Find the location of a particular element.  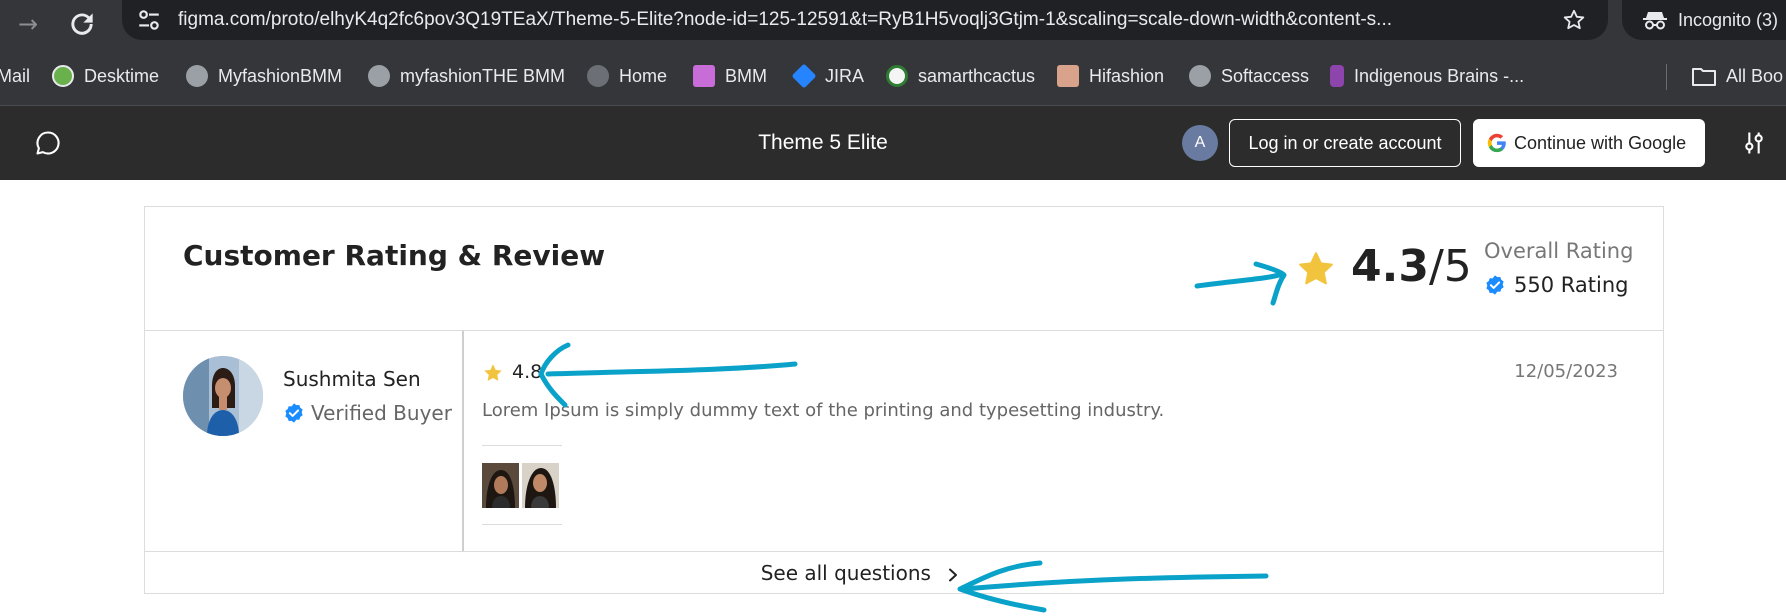

bookmark-desktime: Desktime is located at coordinates (105, 76).